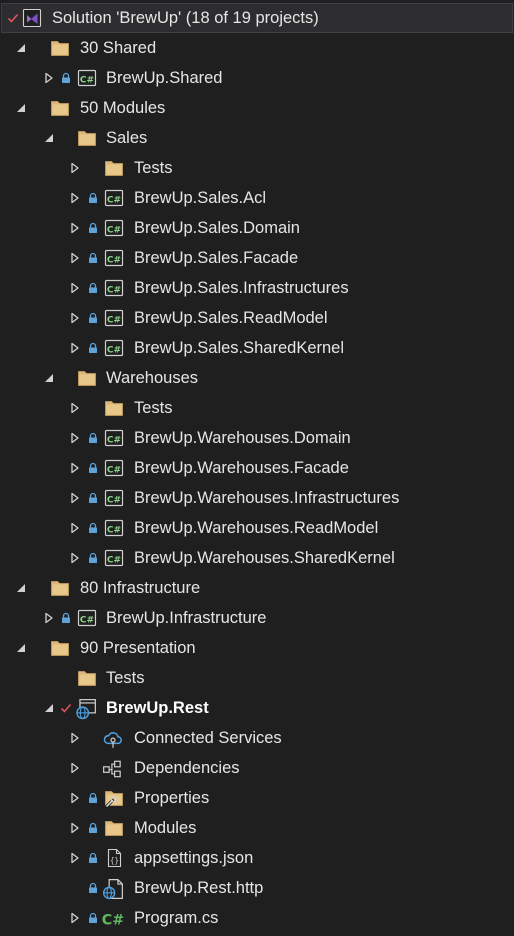 This screenshot has width=514, height=936. Describe the element at coordinates (186, 618) in the screenshot. I see `tree-item-label: BrewUp.Infrastructure` at that location.